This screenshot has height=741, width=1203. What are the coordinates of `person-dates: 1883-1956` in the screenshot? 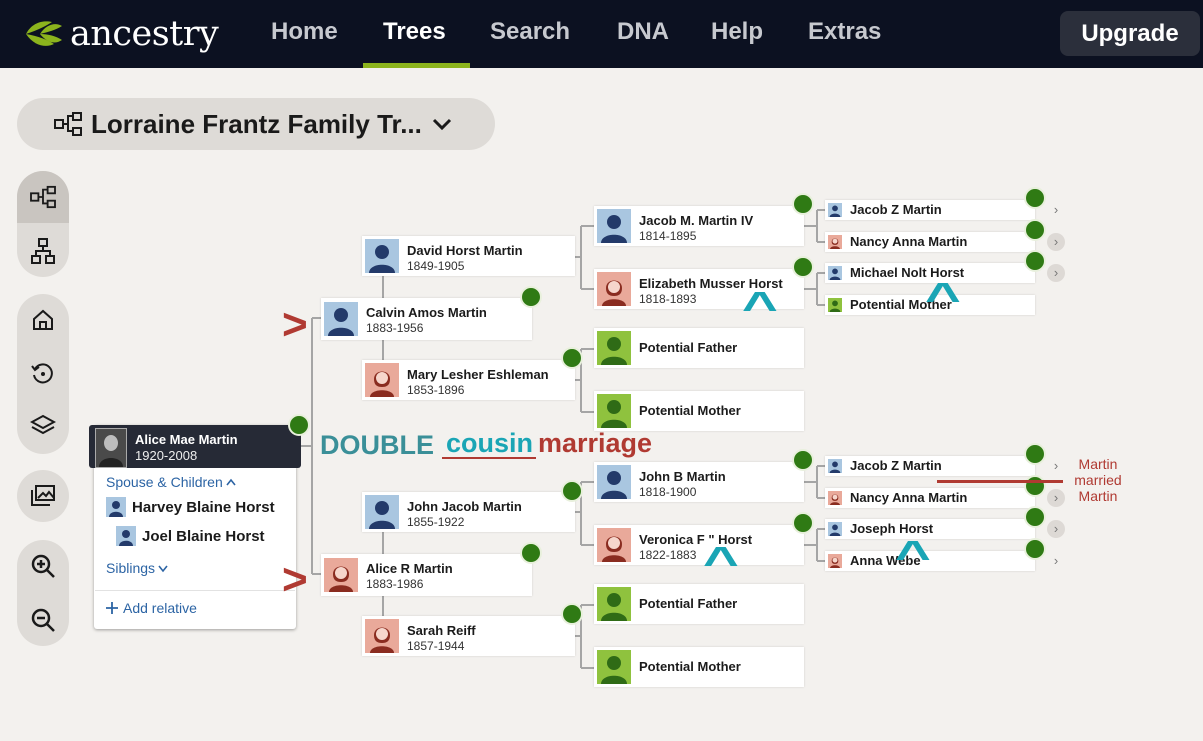 It's located at (395, 328).